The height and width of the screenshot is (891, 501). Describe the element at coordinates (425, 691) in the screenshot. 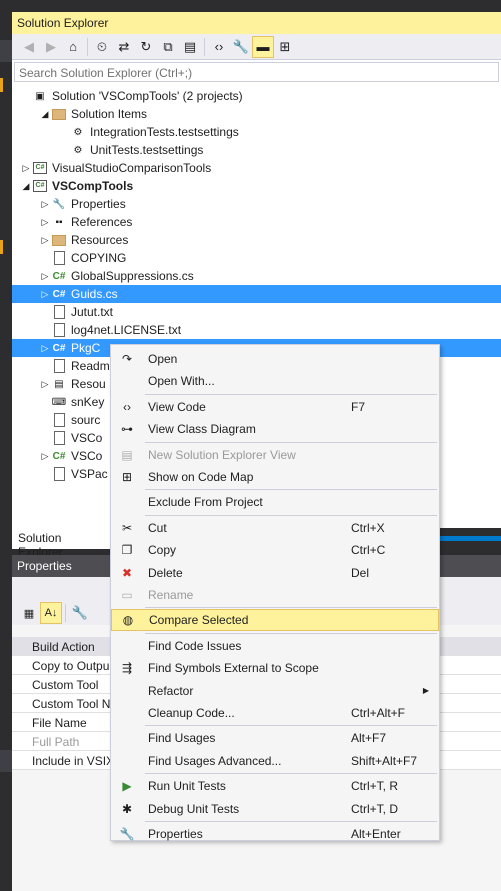

I see `submenu-arrow-icon: ▶` at that location.